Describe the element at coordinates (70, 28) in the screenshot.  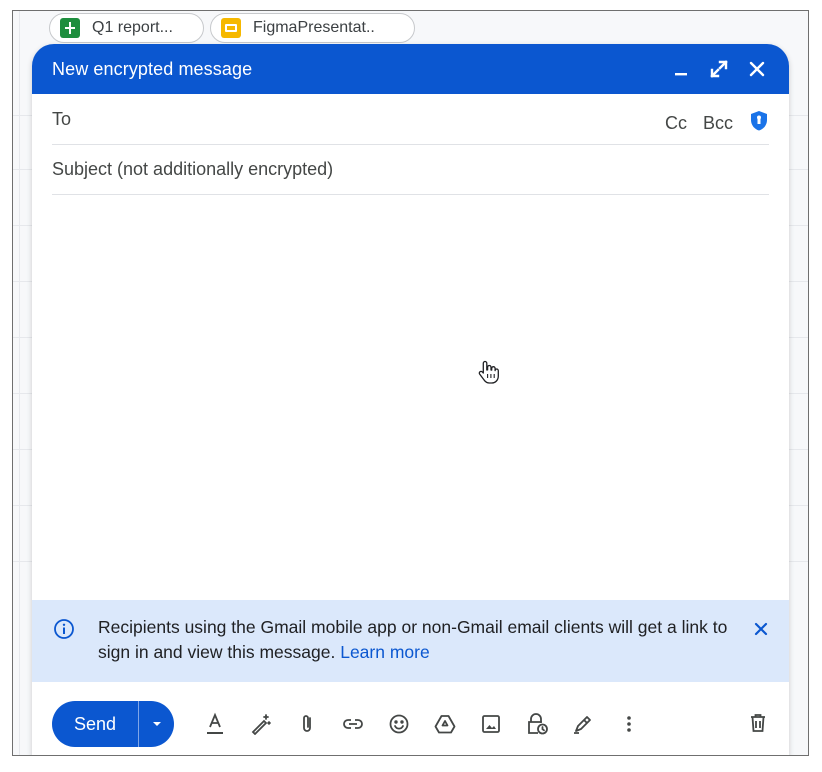
I see `sheets-icon` at that location.